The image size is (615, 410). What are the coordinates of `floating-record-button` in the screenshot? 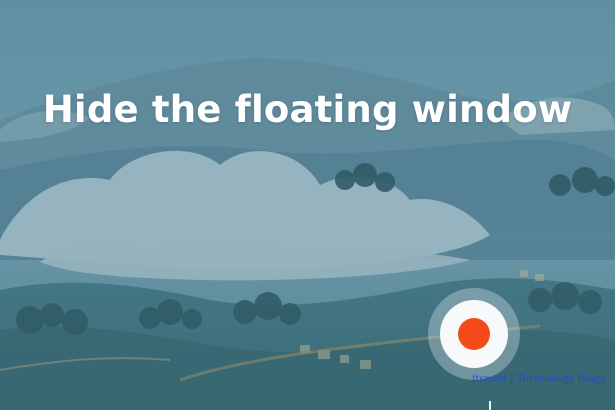 It's located at (474, 334).